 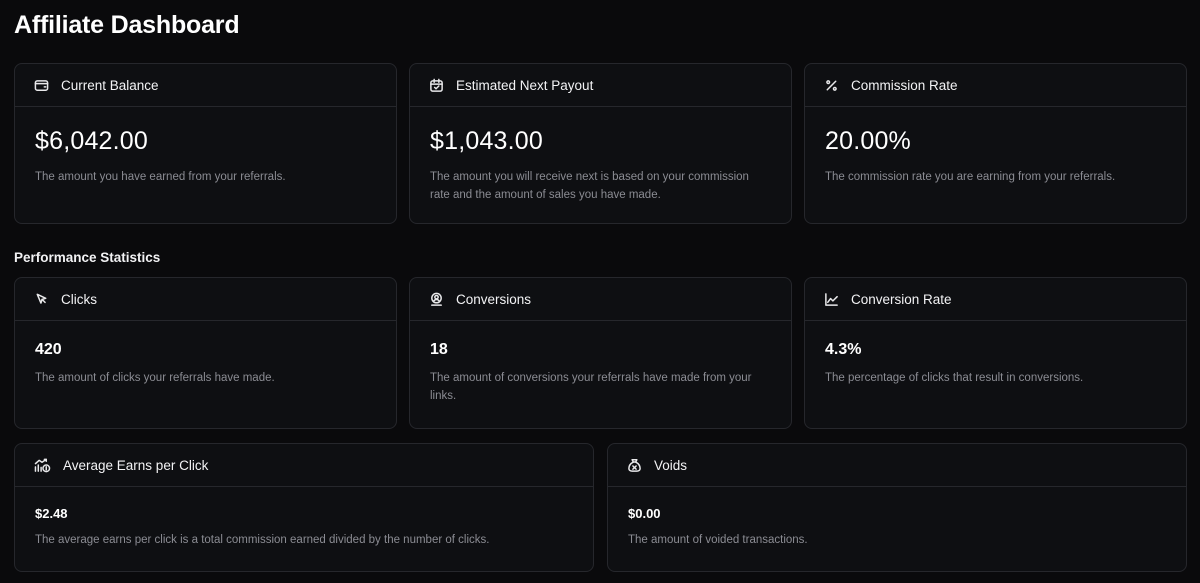 What do you see at coordinates (600, 85) in the screenshot?
I see `card-header: Estimated Next Payout` at bounding box center [600, 85].